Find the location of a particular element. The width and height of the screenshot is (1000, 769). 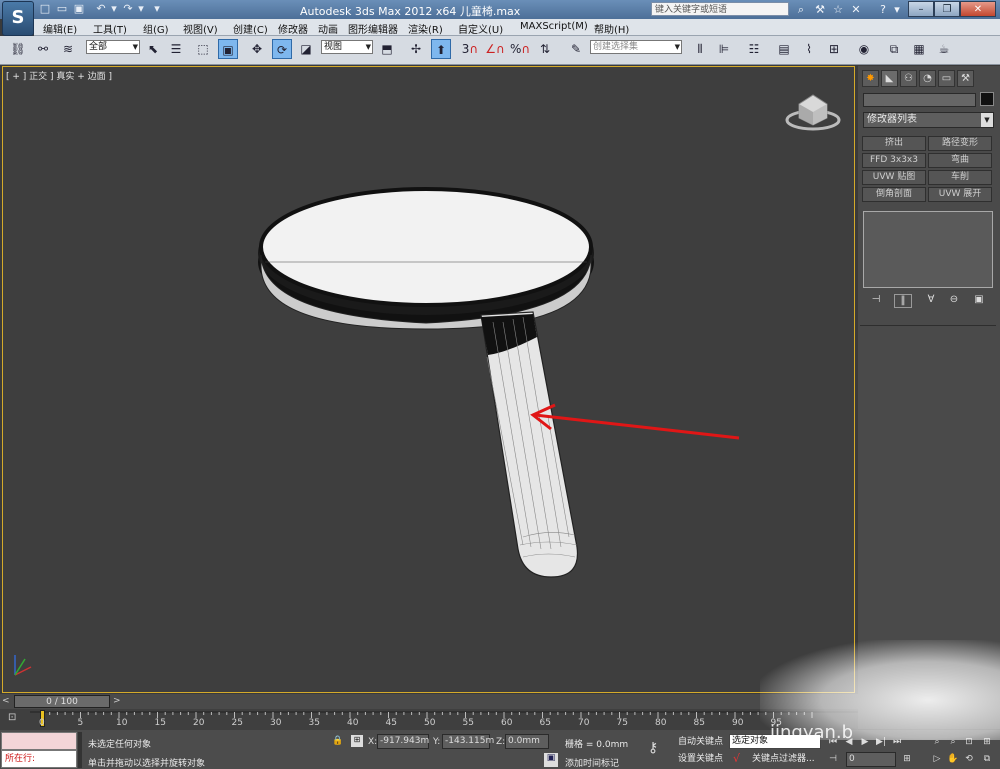

pin-stack-icon: ⊣ is located at coordinates (876, 301).